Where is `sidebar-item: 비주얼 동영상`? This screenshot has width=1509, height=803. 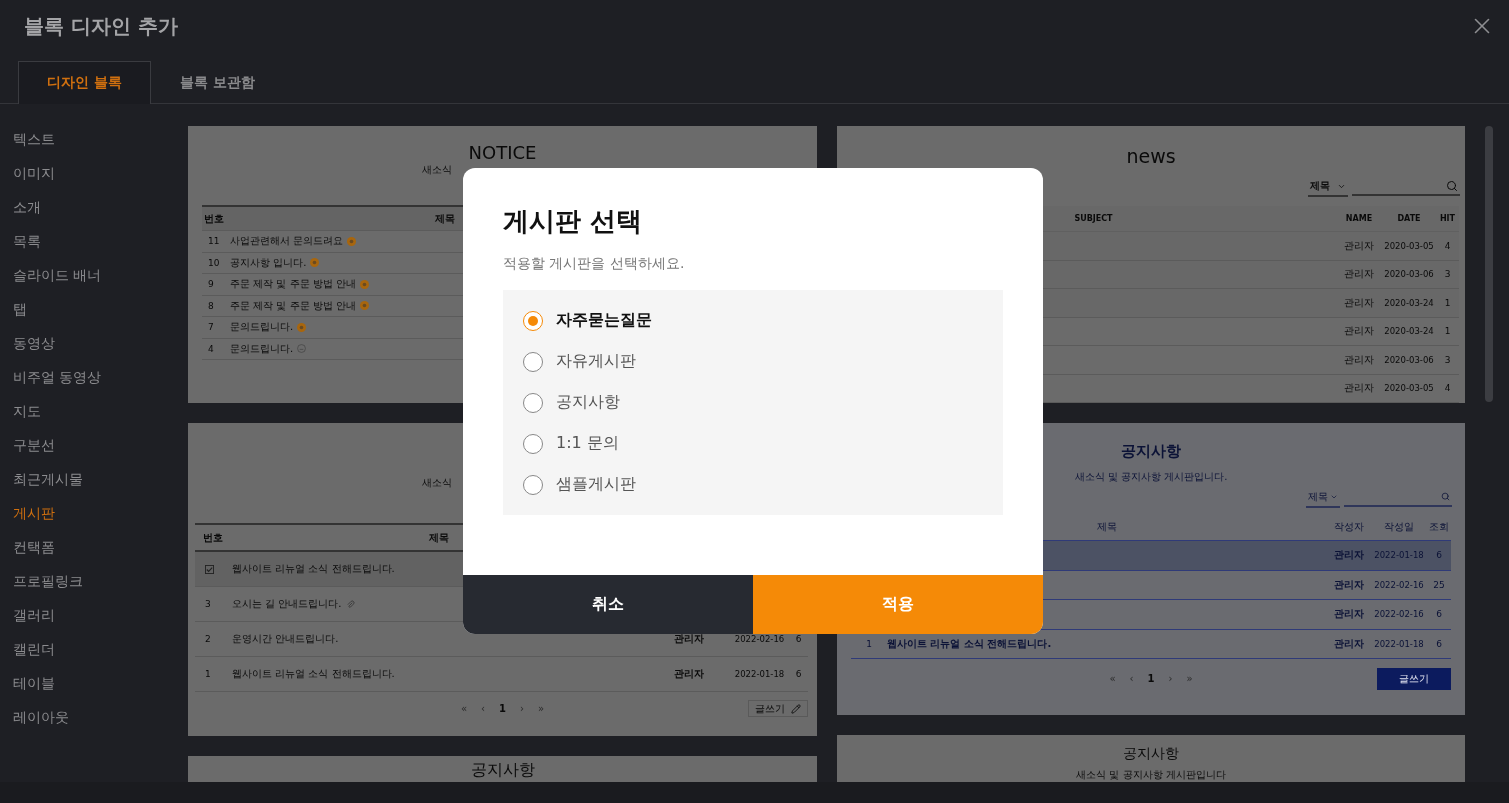
sidebar-item: 비주얼 동영상 is located at coordinates (57, 378).